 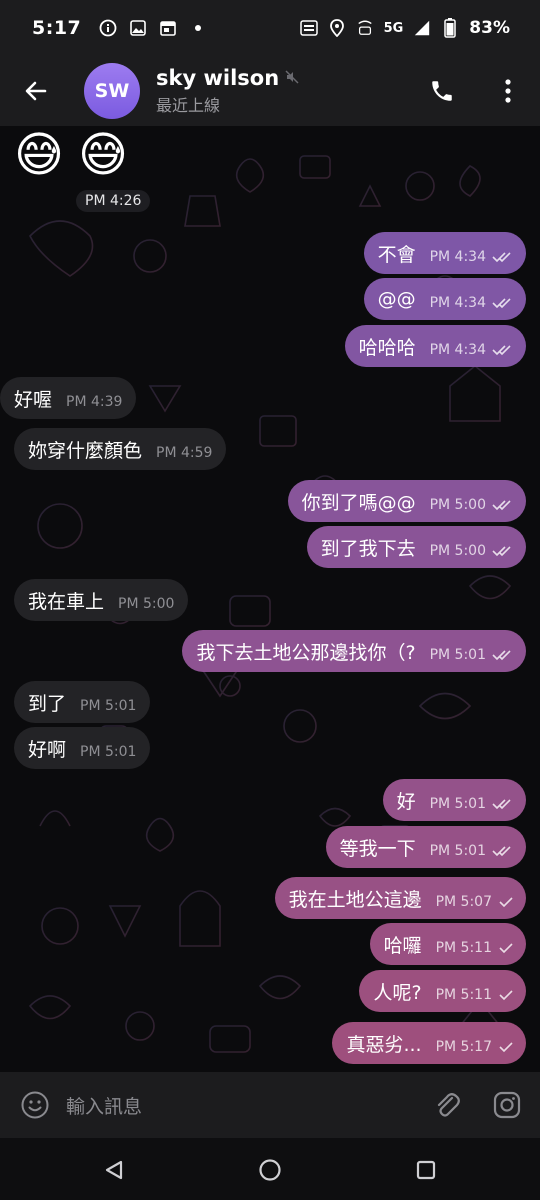 I want to click on message-text: 哈囉, so click(x=402, y=945).